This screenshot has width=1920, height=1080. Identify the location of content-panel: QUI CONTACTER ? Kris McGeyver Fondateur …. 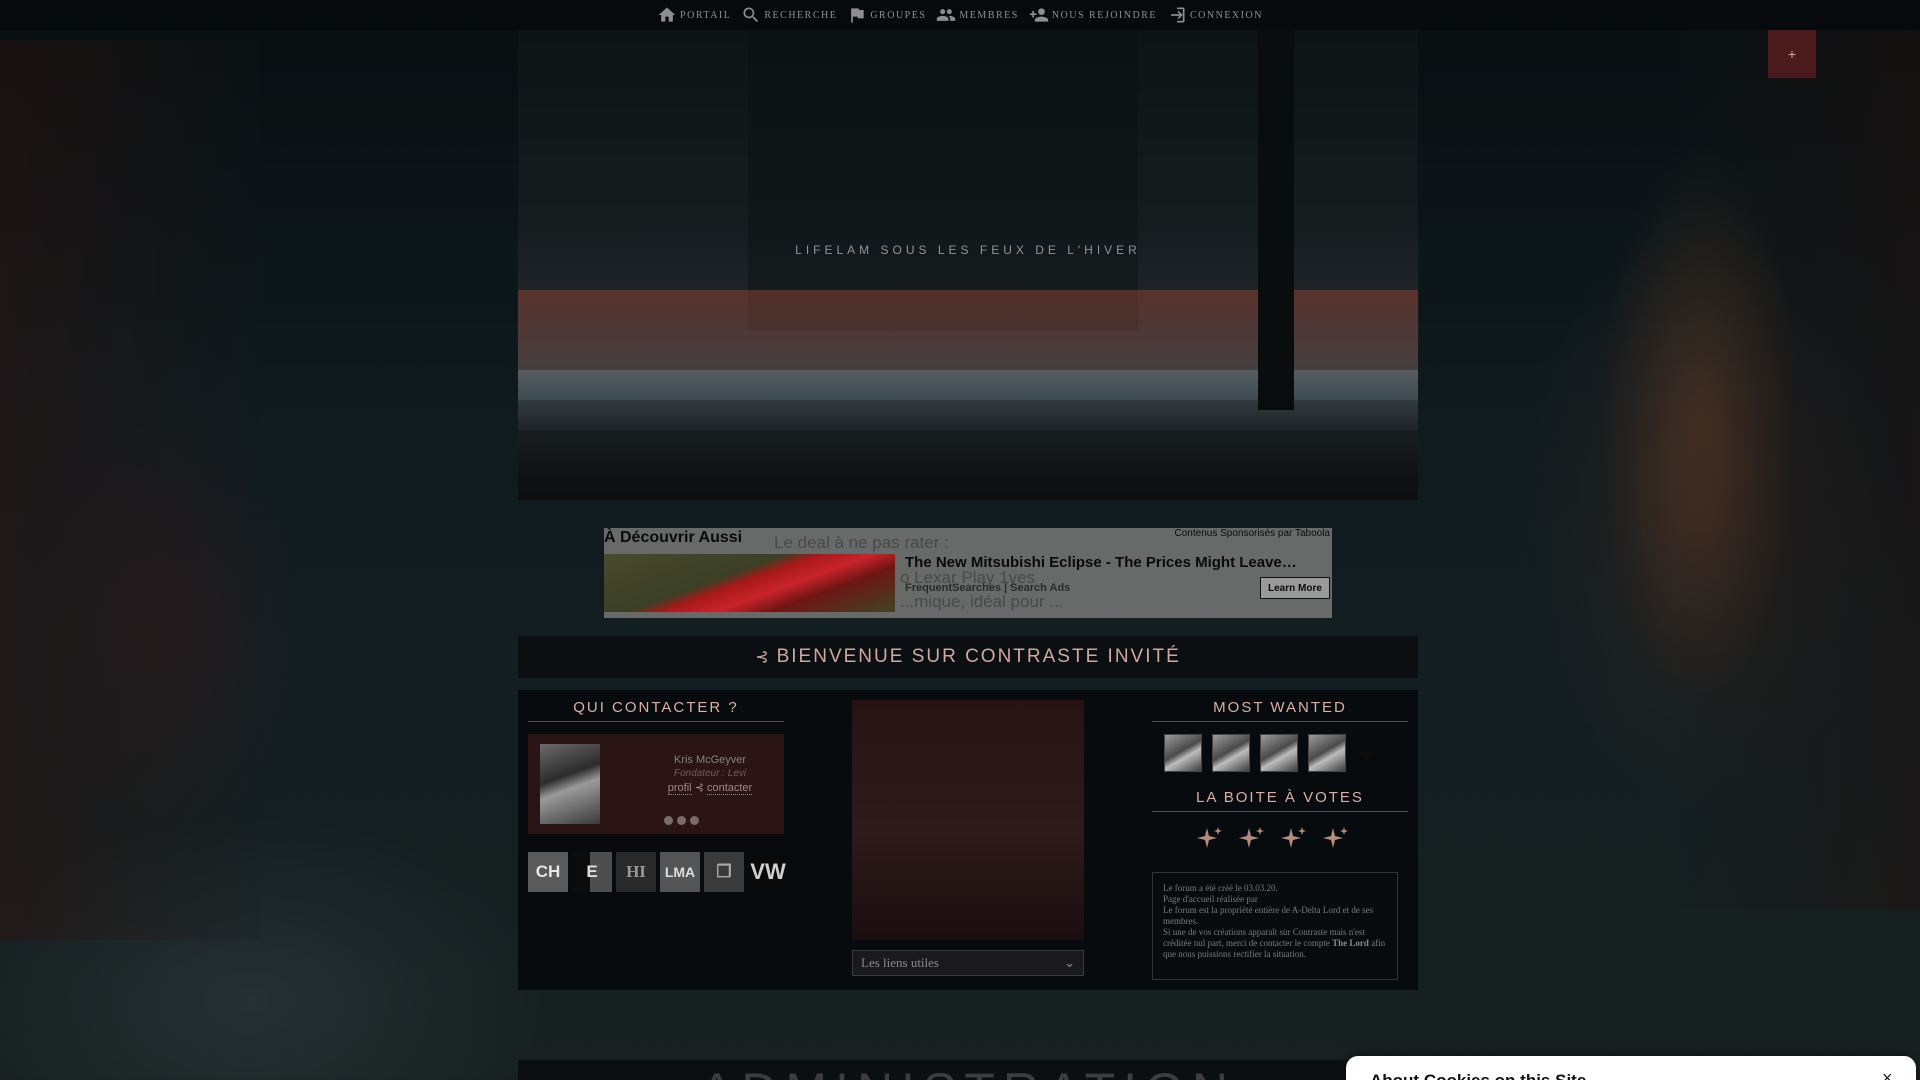
(968, 840).